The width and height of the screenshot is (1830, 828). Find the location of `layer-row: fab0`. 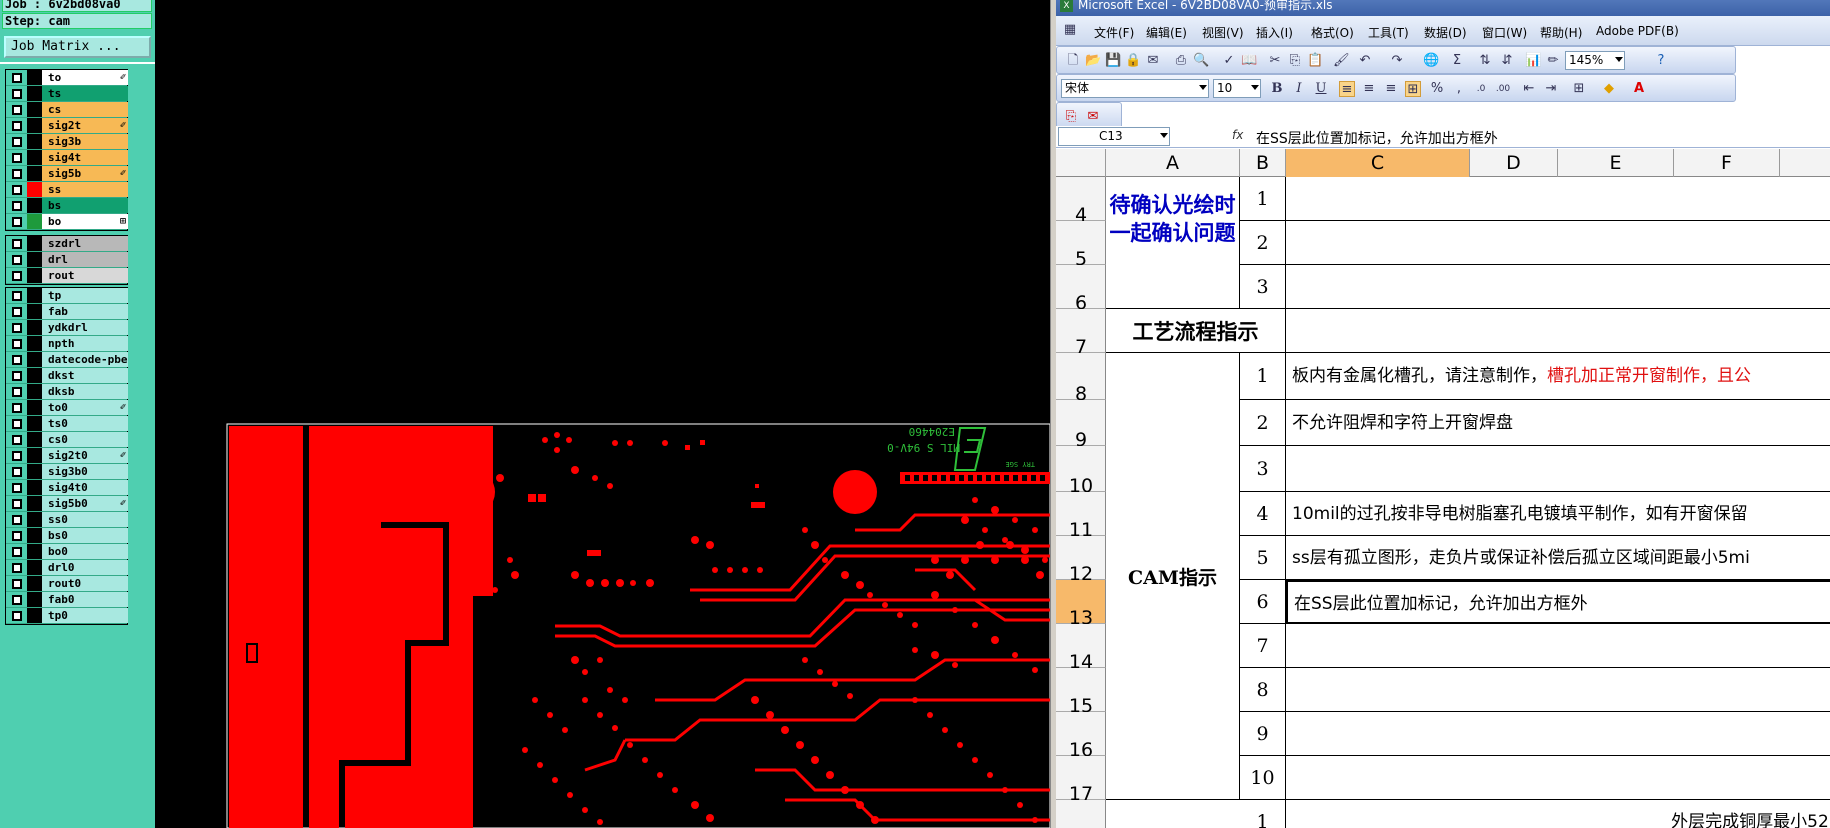

layer-row: fab0 is located at coordinates (67, 600).